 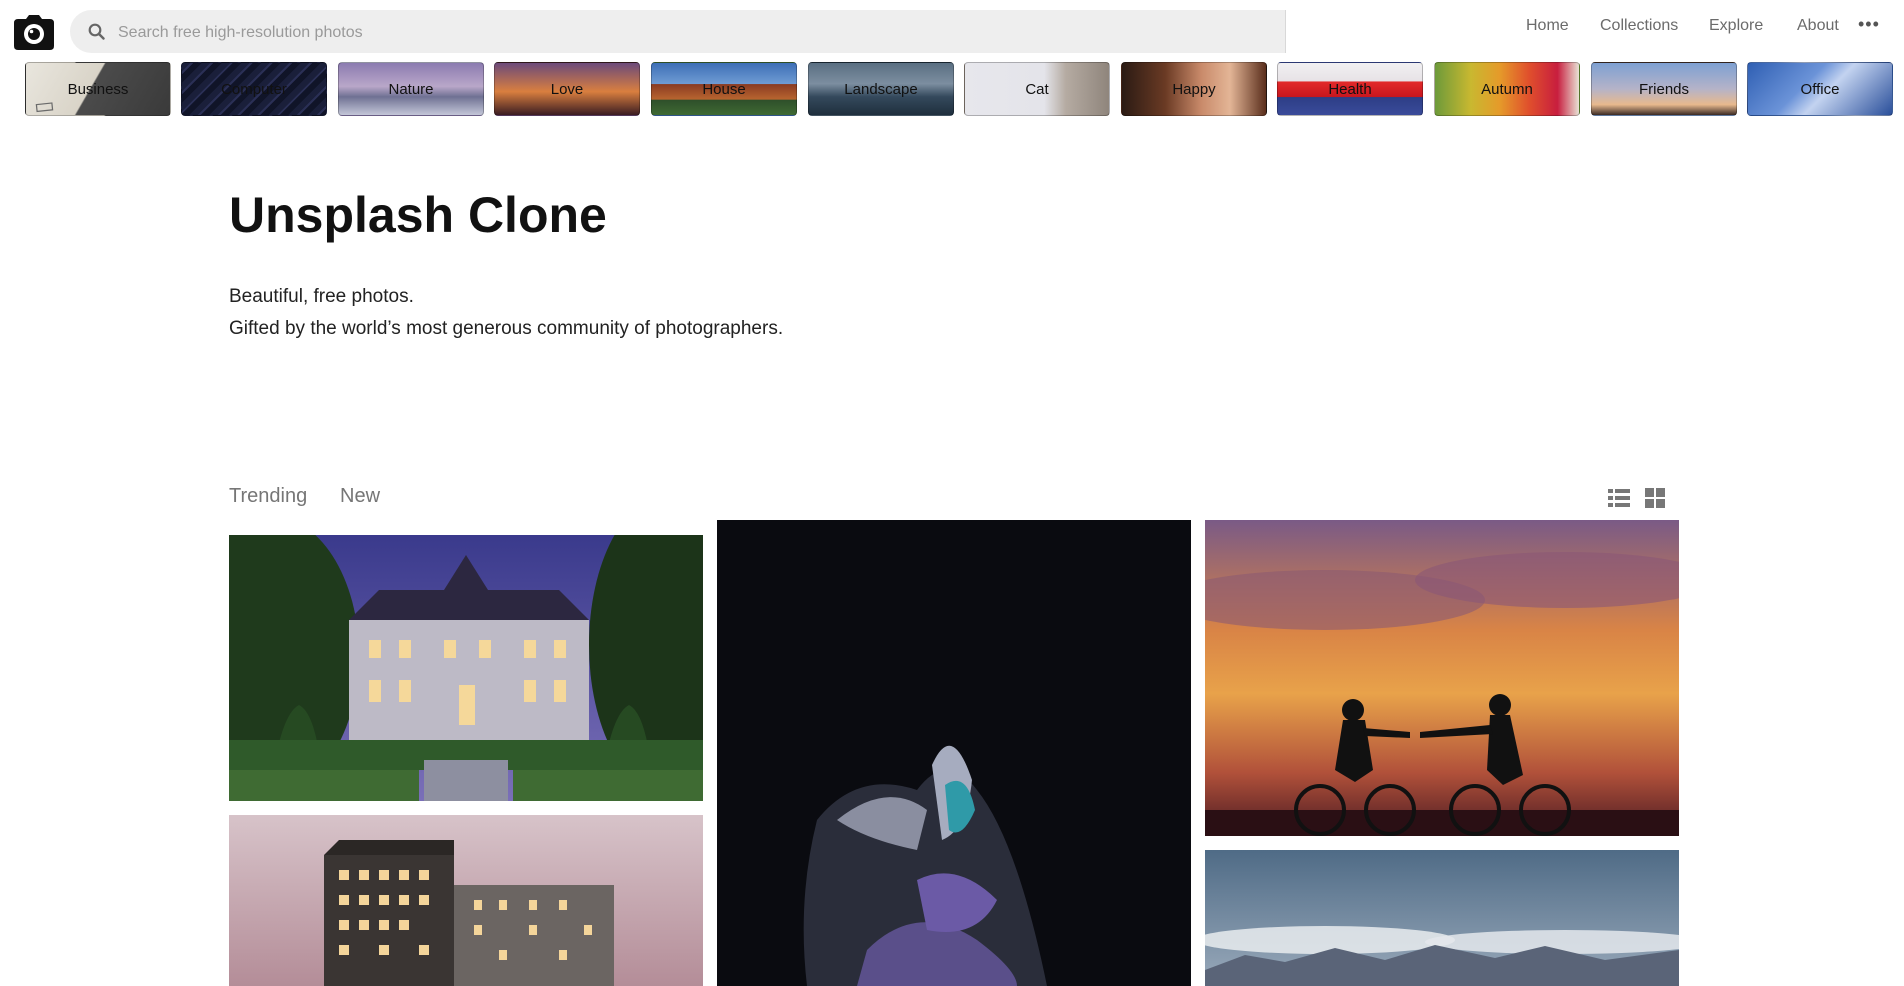 I want to click on topic-health: Health, so click(x=1350, y=89).